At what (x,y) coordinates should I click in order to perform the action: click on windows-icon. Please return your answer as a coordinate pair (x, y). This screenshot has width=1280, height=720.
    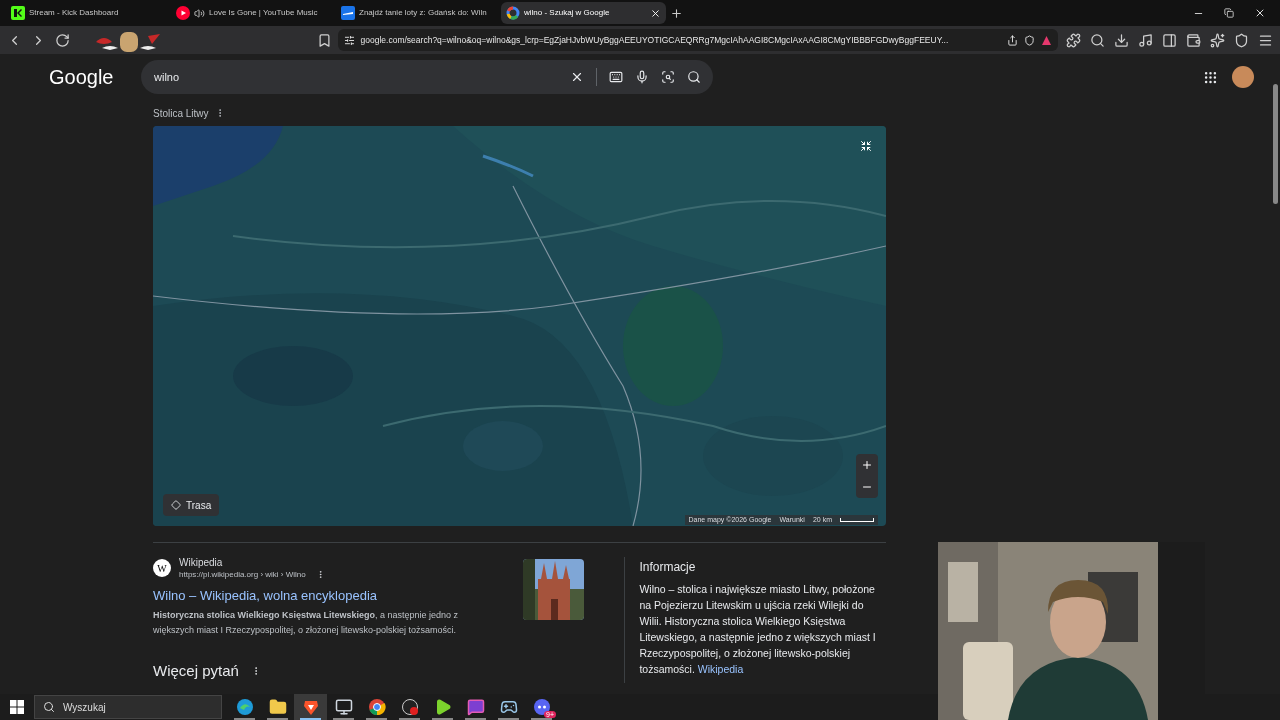
    Looking at the image, I should click on (17, 707).